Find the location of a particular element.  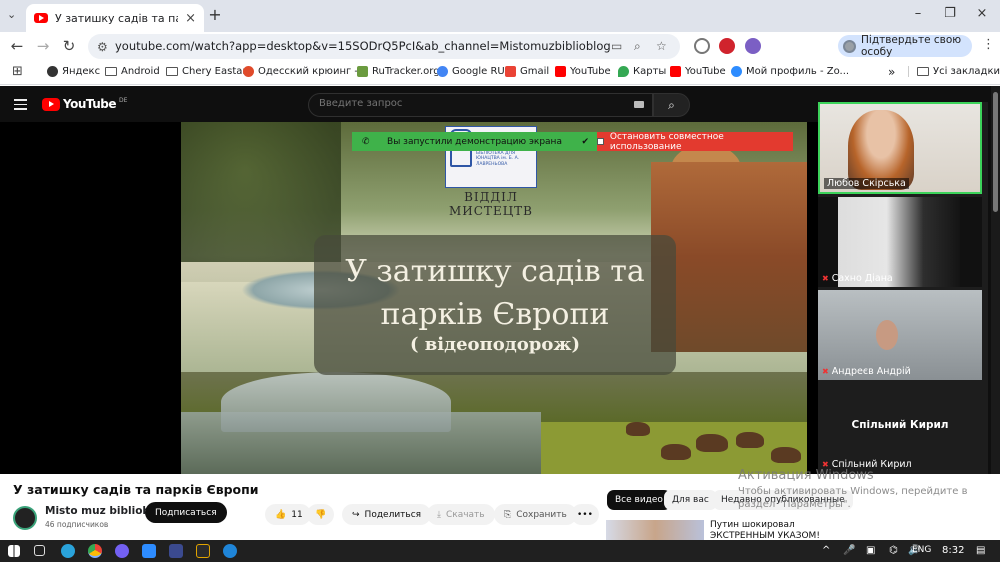

edge-icon is located at coordinates (230, 551).